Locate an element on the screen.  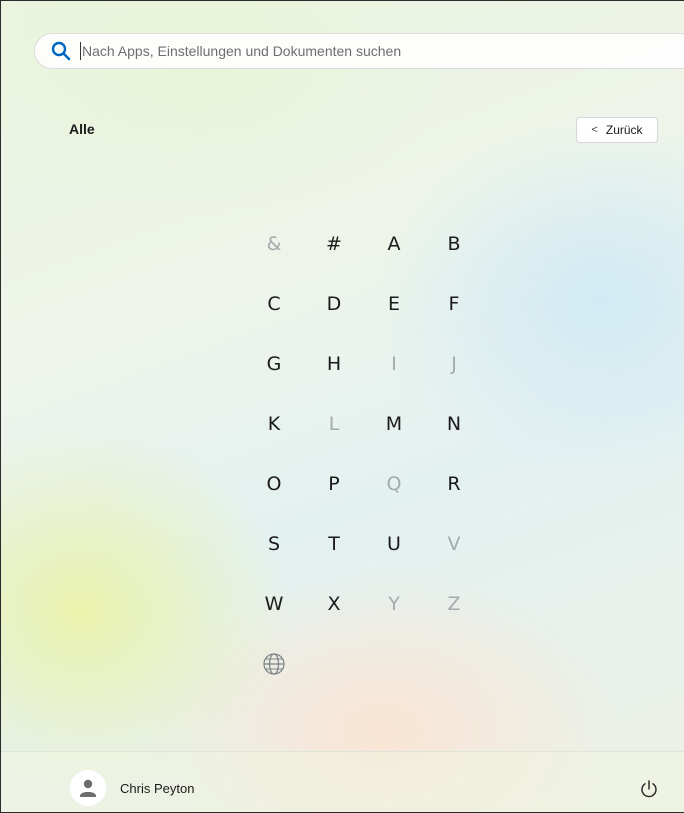
letter-q: Q is located at coordinates (394, 484).